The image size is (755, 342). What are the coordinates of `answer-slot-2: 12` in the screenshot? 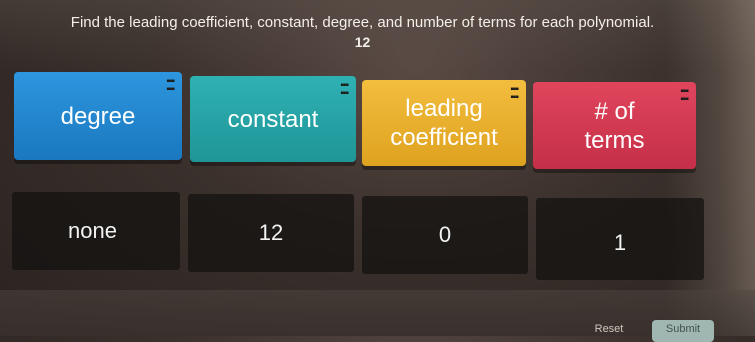 It's located at (271, 233).